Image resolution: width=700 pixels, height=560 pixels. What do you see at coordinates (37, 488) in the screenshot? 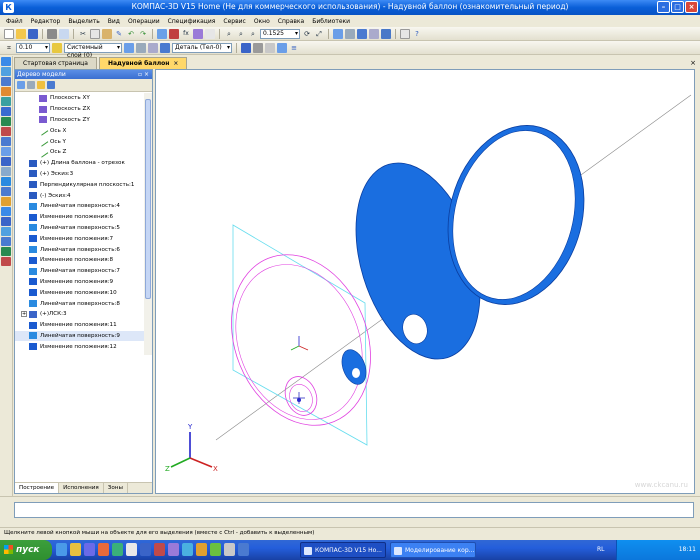
I see `tab-construction: Построение` at bounding box center [37, 488].